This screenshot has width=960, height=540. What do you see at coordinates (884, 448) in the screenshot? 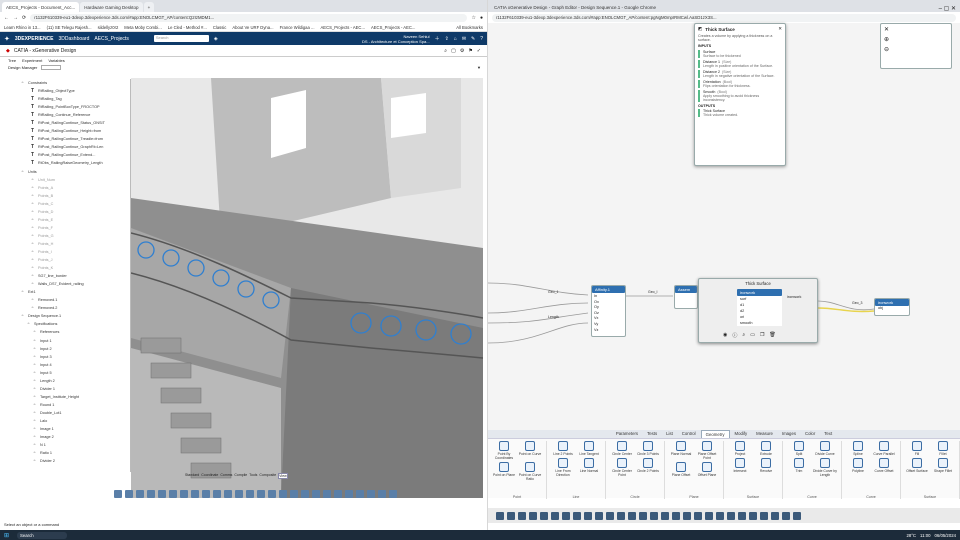
I see `ribbon-tool: Curve Parallel` at bounding box center [884, 448].